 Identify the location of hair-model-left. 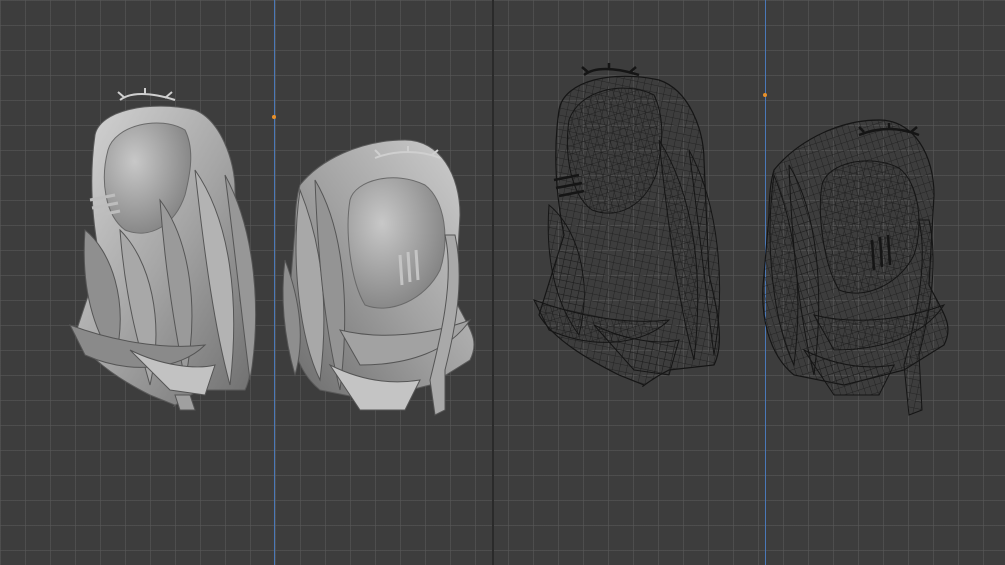
(162, 249).